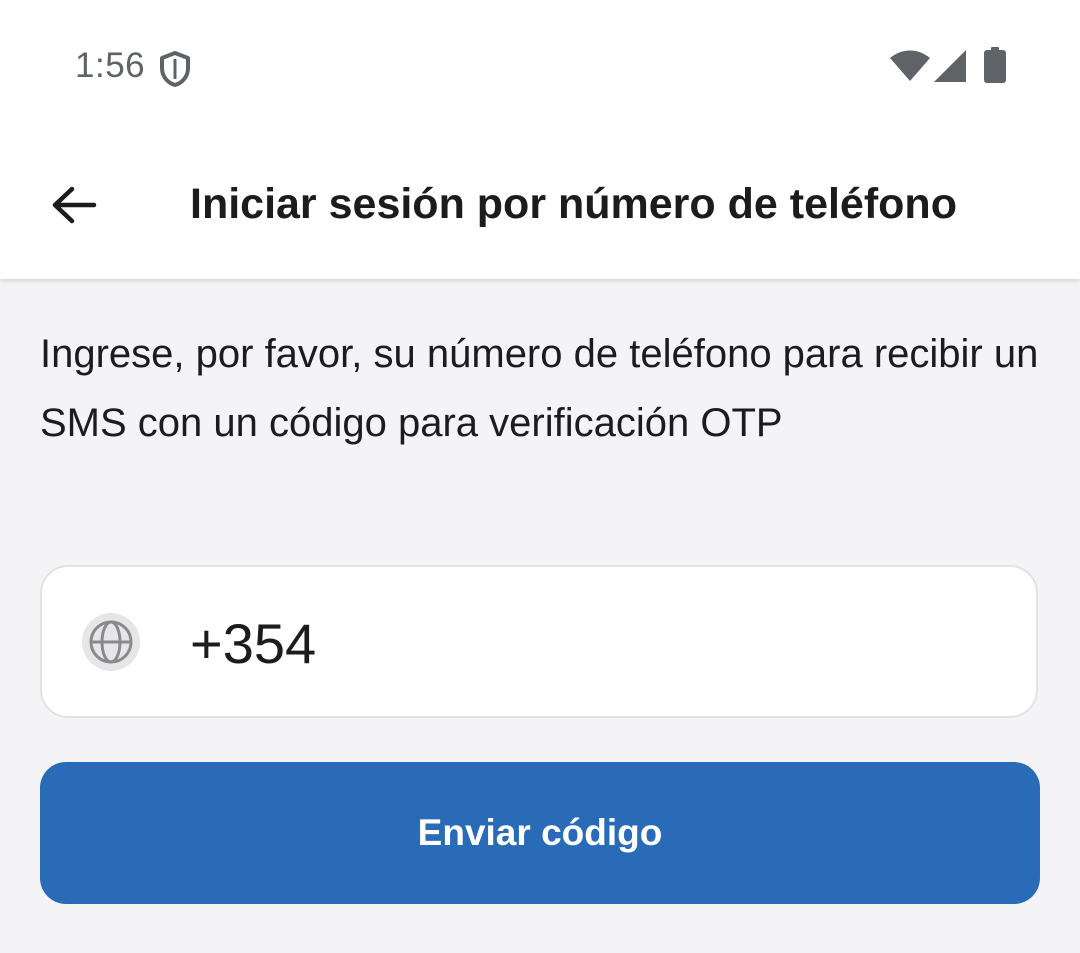 The image size is (1080, 953). What do you see at coordinates (175, 69) in the screenshot?
I see `shield-icon` at bounding box center [175, 69].